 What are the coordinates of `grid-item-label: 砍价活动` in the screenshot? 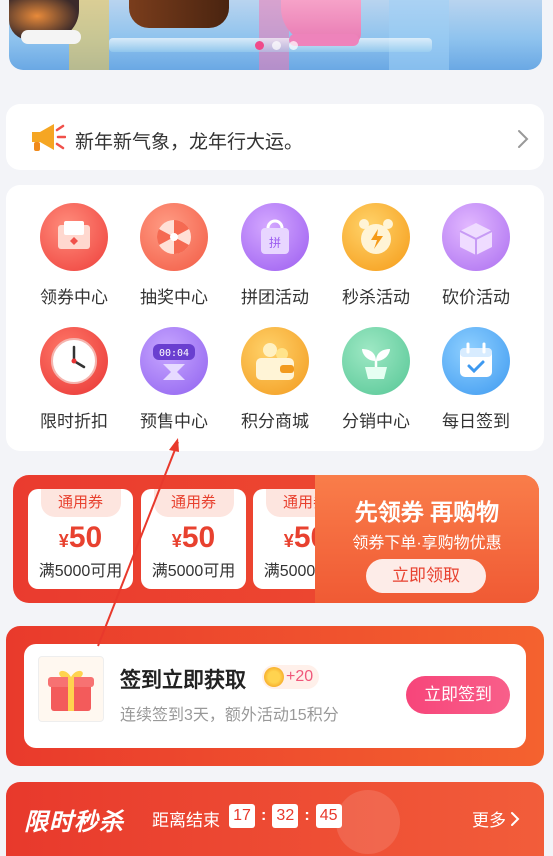 It's located at (476, 297).